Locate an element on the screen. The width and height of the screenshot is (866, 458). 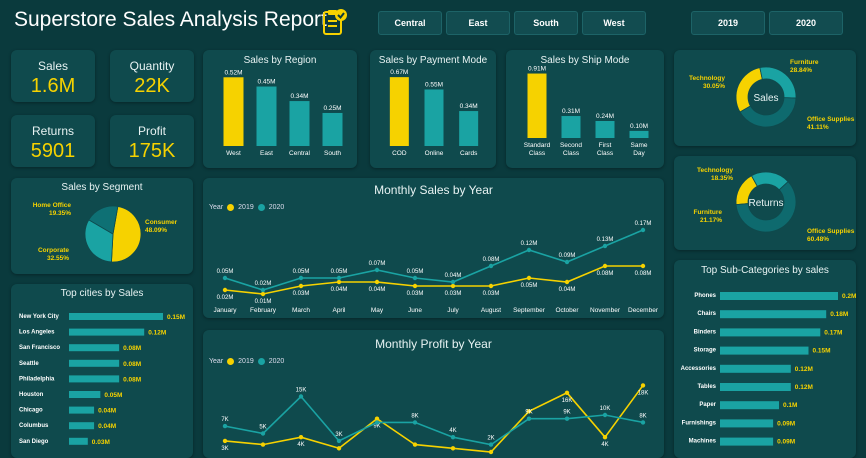
x-tick-label: March is located at coordinates (301, 310).